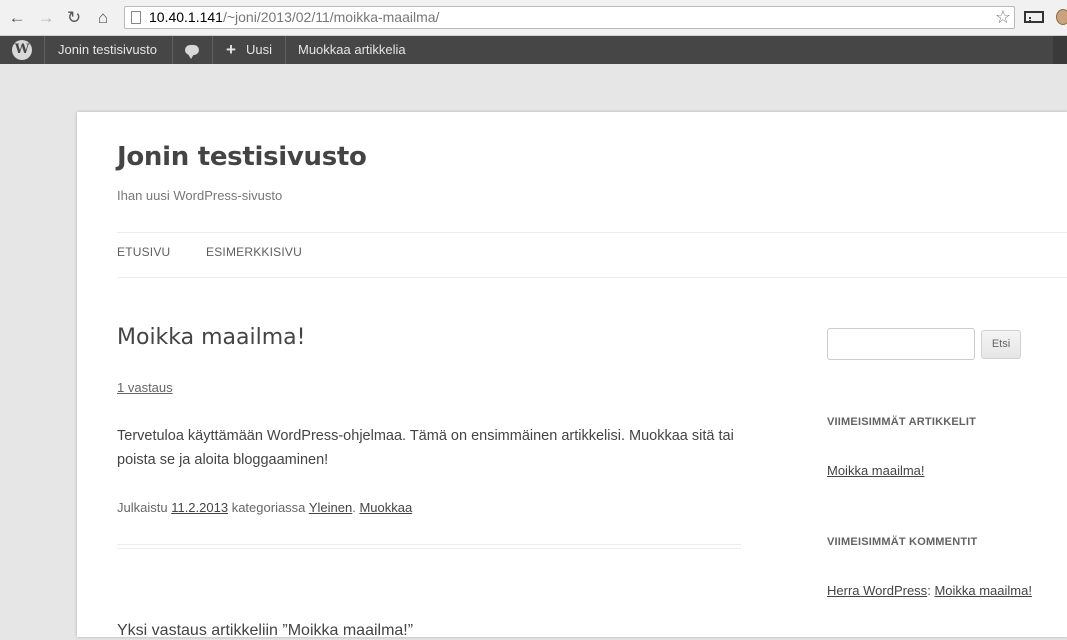 The width and height of the screenshot is (1067, 640). Describe the element at coordinates (331, 17) in the screenshot. I see `url-path: /~joni/2013/02/11/moikka-maailma/` at that location.